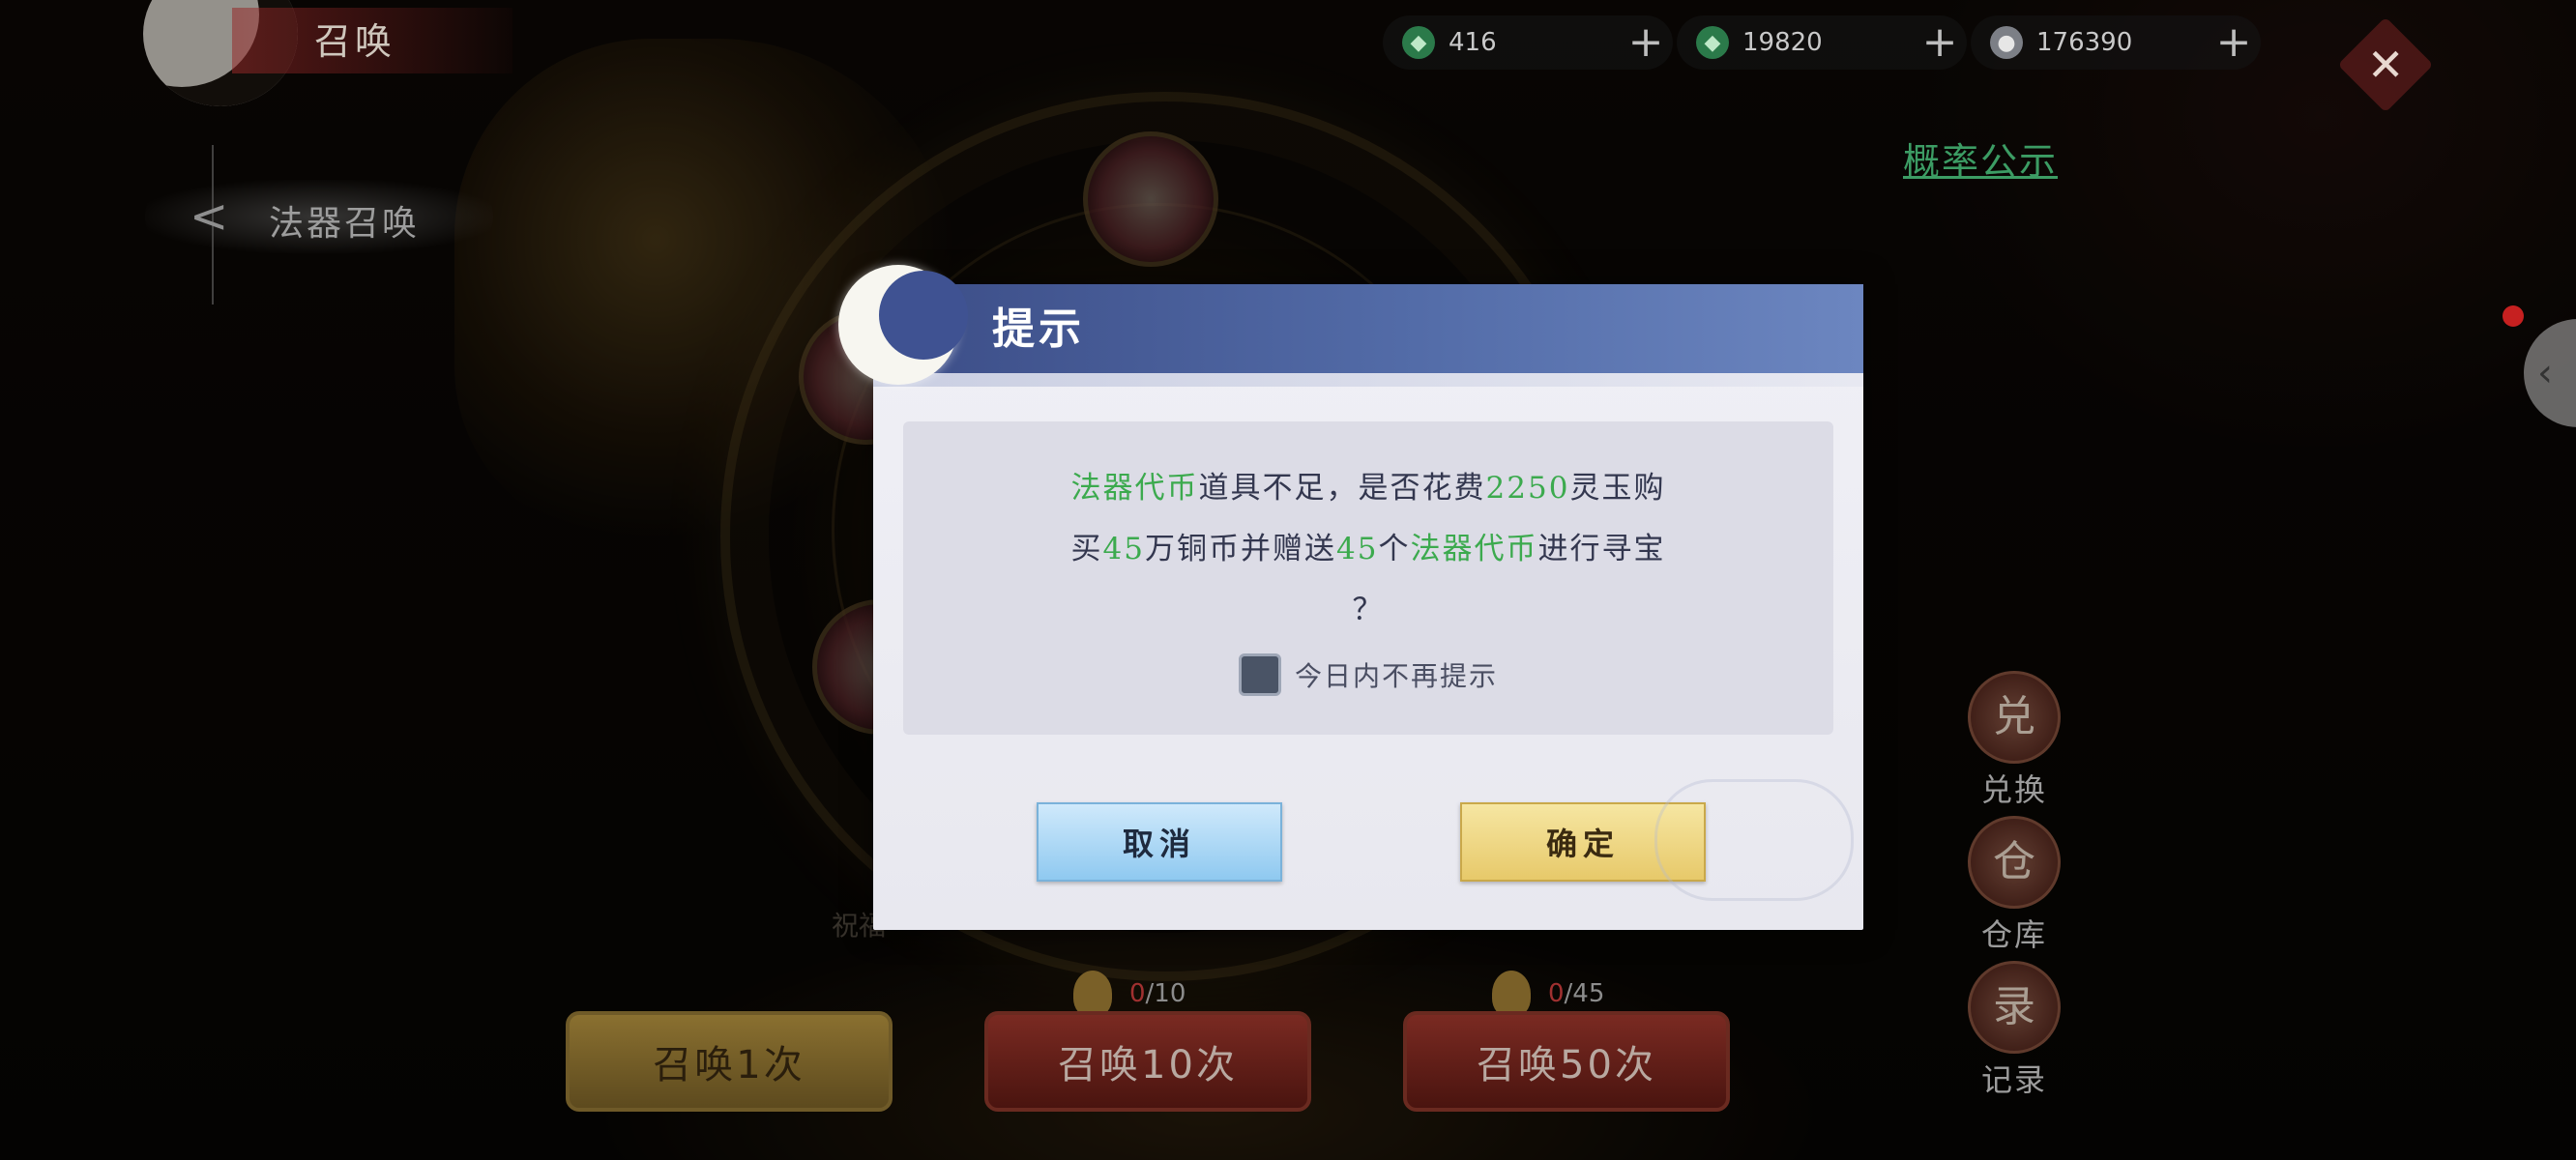 This screenshot has width=2576, height=1160. What do you see at coordinates (1342, 488) in the screenshot?
I see `message-text: 道具不足，是否花费` at bounding box center [1342, 488].